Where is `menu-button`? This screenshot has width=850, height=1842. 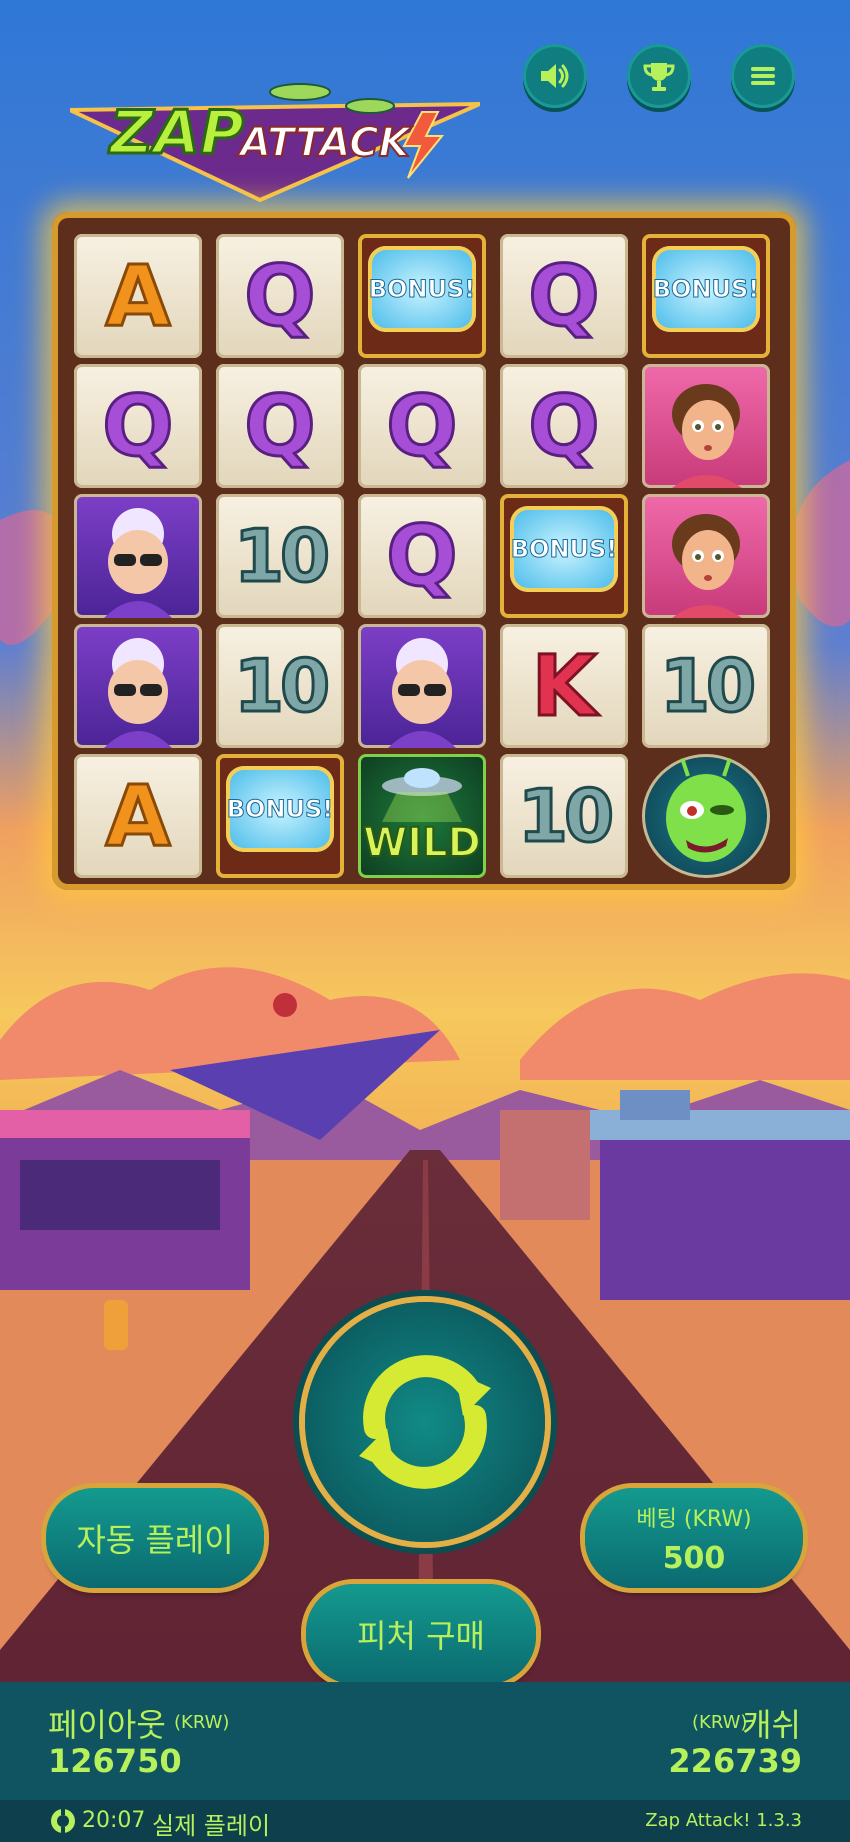
menu-button is located at coordinates (763, 76).